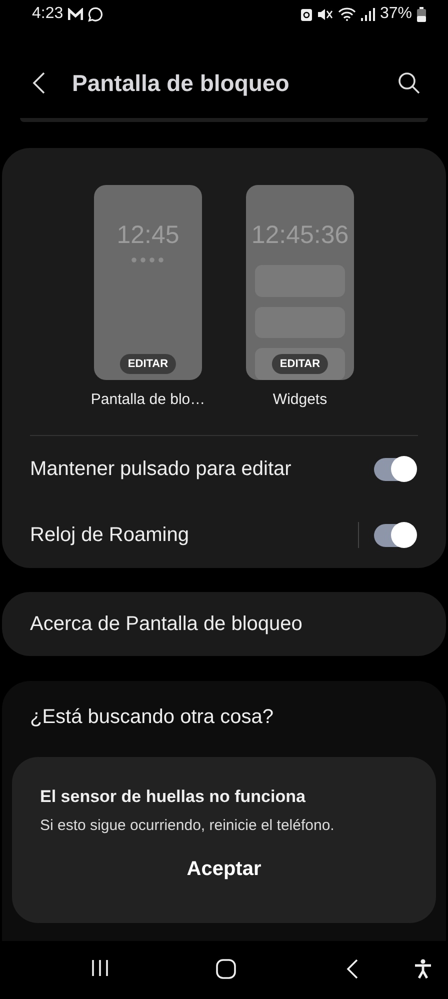  I want to click on setting-label: Reloj de Roaming, so click(110, 535).